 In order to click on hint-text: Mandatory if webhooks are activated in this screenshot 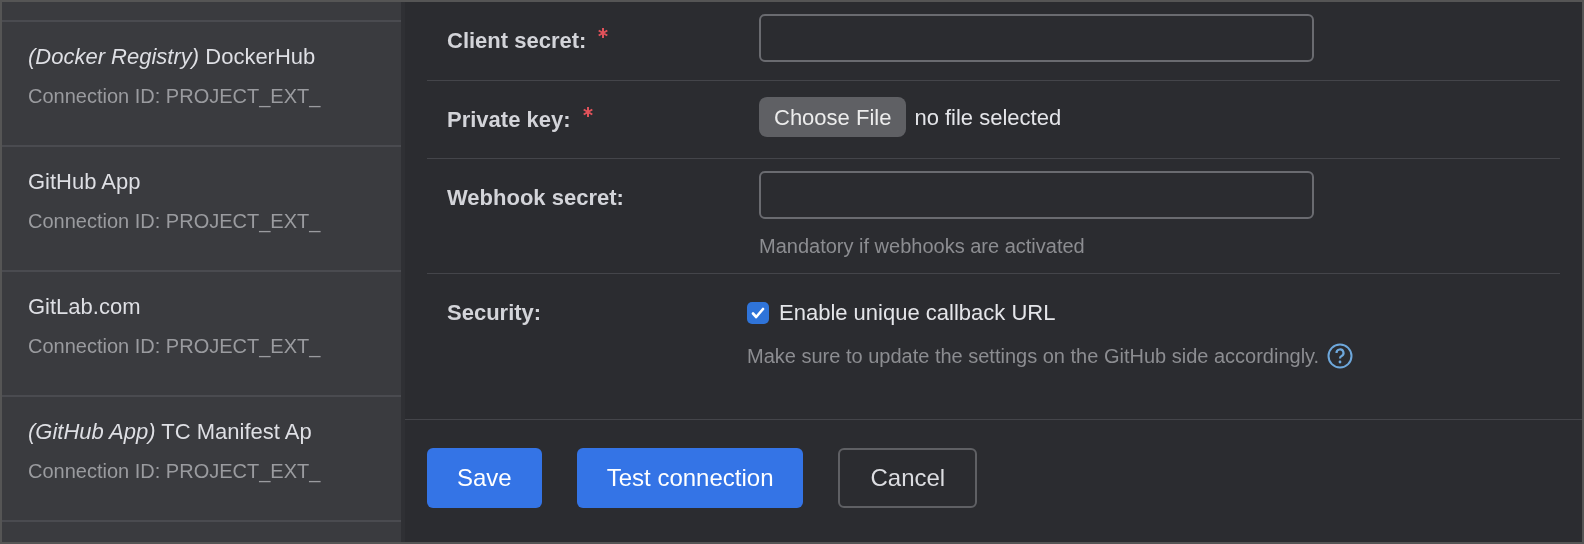, I will do `click(922, 246)`.